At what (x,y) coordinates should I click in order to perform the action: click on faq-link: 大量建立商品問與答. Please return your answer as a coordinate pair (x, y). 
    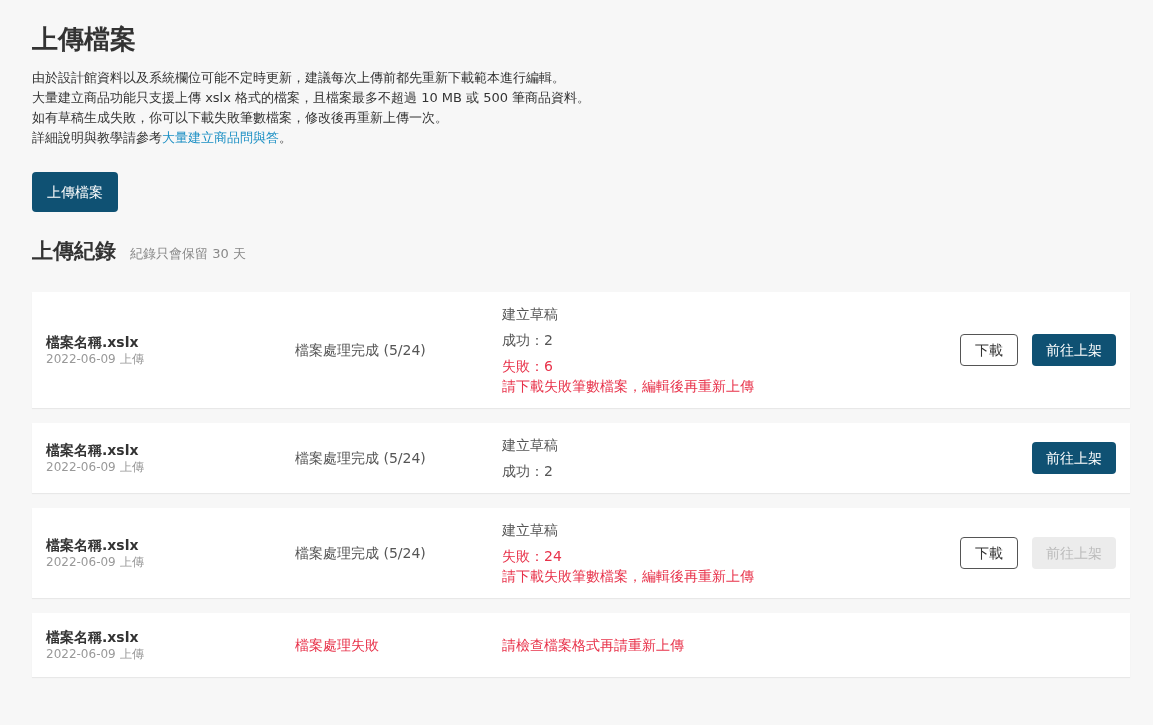
    Looking at the image, I should click on (220, 137).